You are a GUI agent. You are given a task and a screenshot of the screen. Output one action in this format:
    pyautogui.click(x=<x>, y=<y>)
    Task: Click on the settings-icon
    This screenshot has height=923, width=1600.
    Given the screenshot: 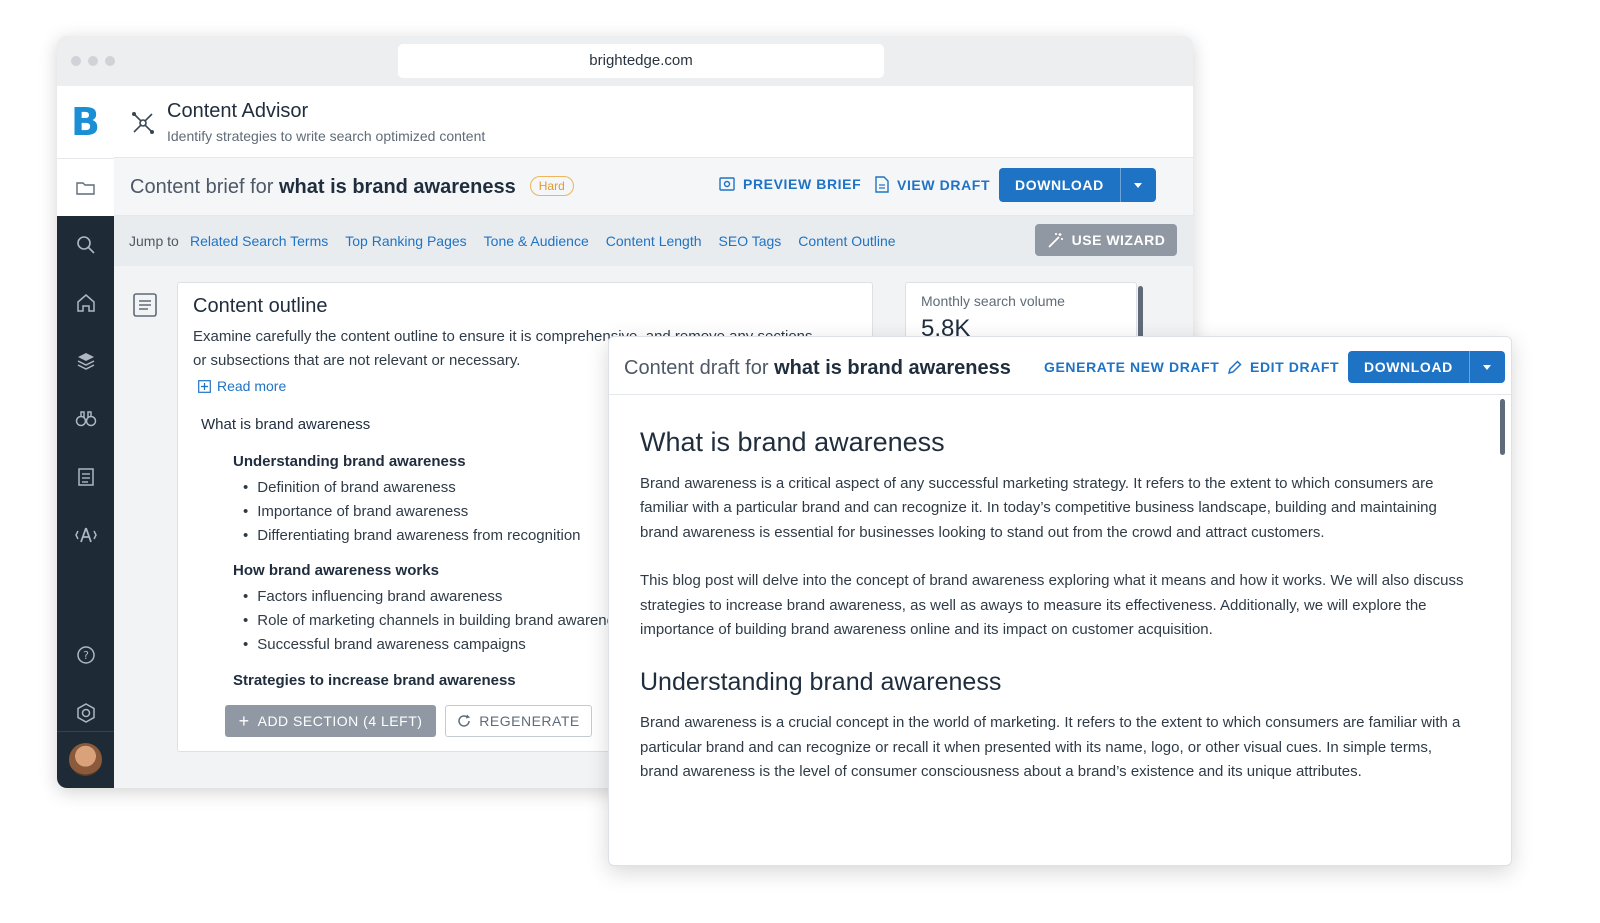 What is the action you would take?
    pyautogui.click(x=85, y=713)
    